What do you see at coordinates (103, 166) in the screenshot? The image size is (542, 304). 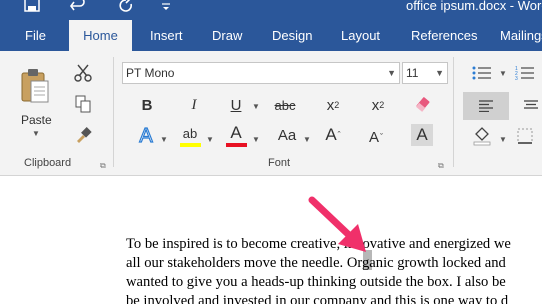 I see `clipboard-dialog-launcher-icon: ⧉` at bounding box center [103, 166].